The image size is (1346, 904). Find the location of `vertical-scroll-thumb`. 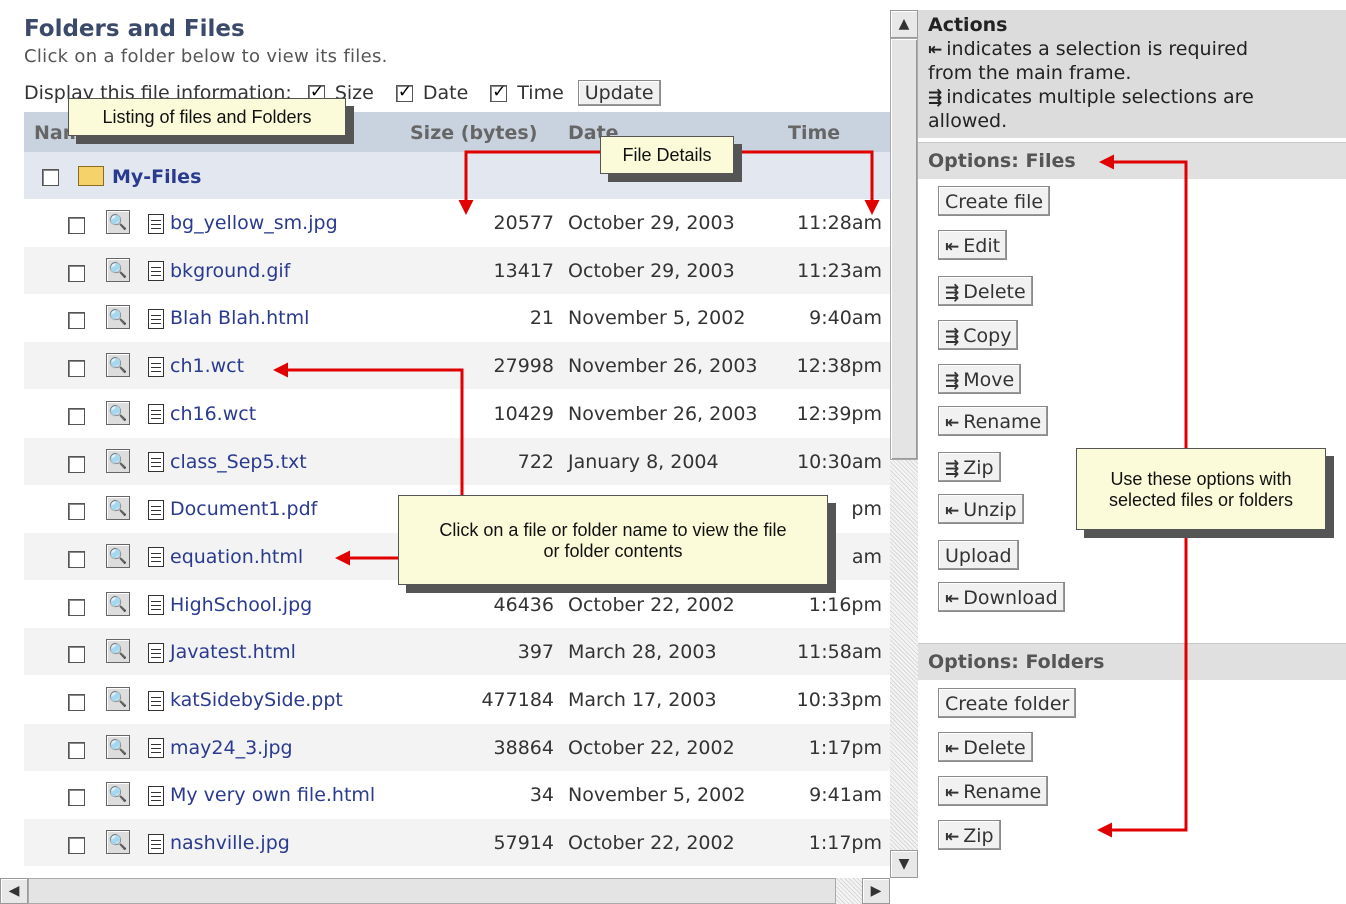

vertical-scroll-thumb is located at coordinates (904, 249).